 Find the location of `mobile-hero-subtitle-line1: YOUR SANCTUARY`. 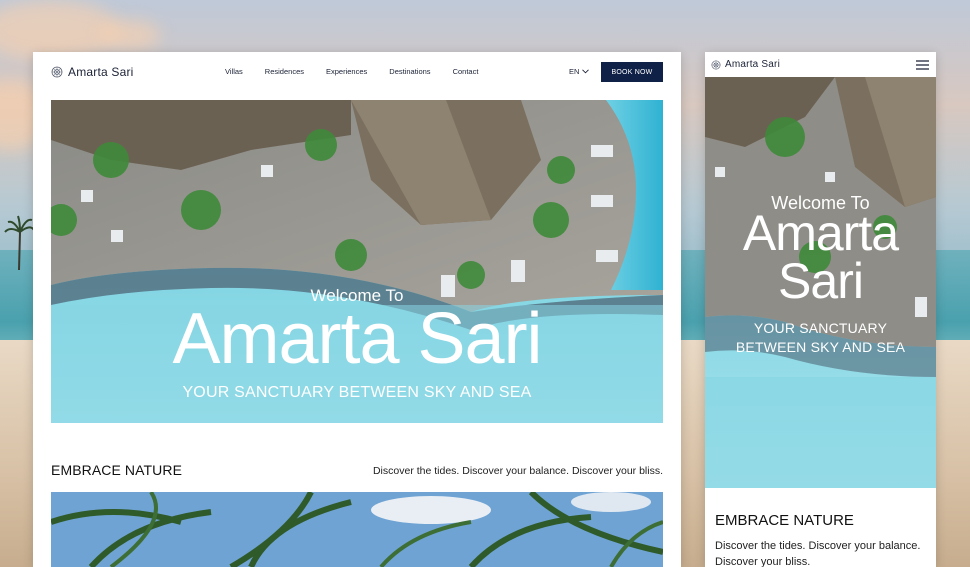

mobile-hero-subtitle-line1: YOUR SANCTUARY is located at coordinates (820, 328).